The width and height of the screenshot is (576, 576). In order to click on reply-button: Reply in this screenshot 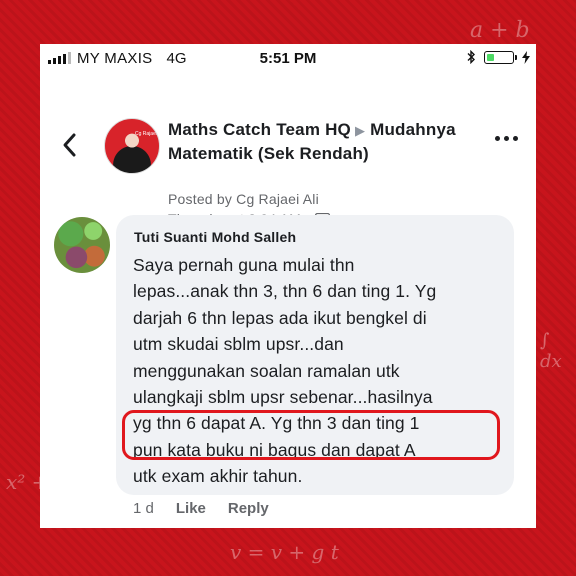, I will do `click(248, 508)`.